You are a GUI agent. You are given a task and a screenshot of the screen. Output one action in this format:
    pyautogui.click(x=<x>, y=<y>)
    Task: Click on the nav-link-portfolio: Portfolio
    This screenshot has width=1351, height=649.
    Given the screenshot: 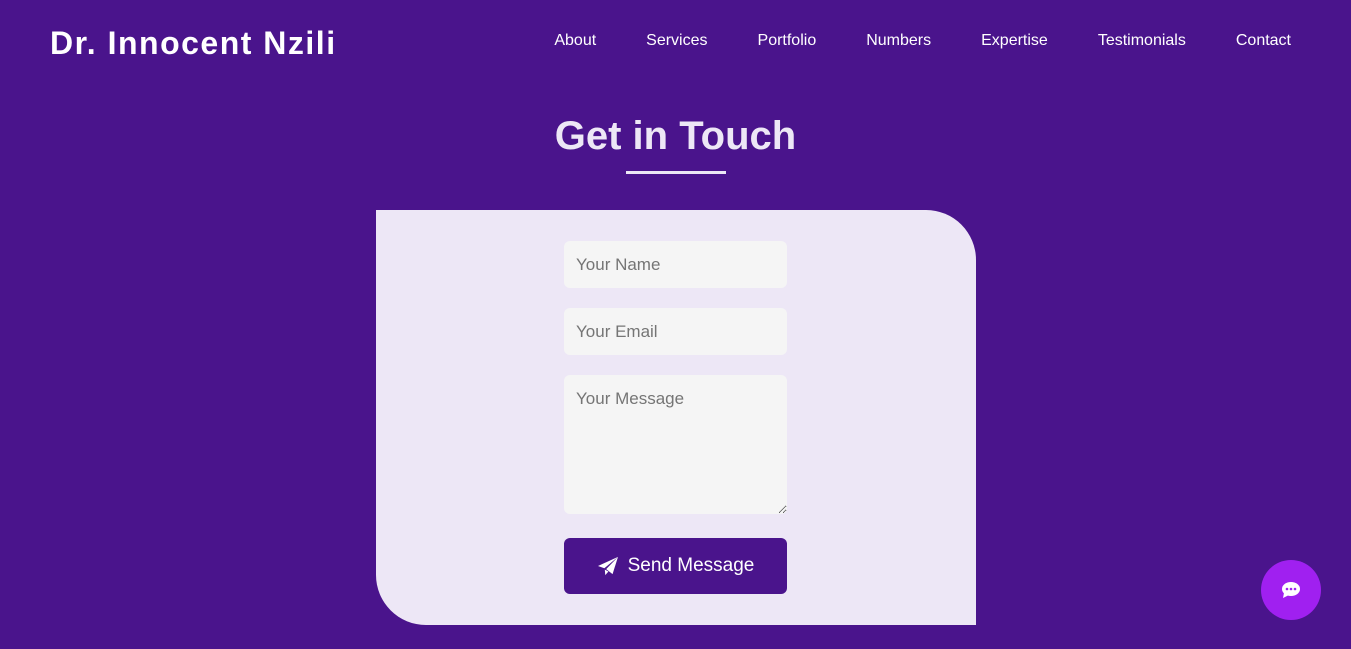 What is the action you would take?
    pyautogui.click(x=787, y=41)
    